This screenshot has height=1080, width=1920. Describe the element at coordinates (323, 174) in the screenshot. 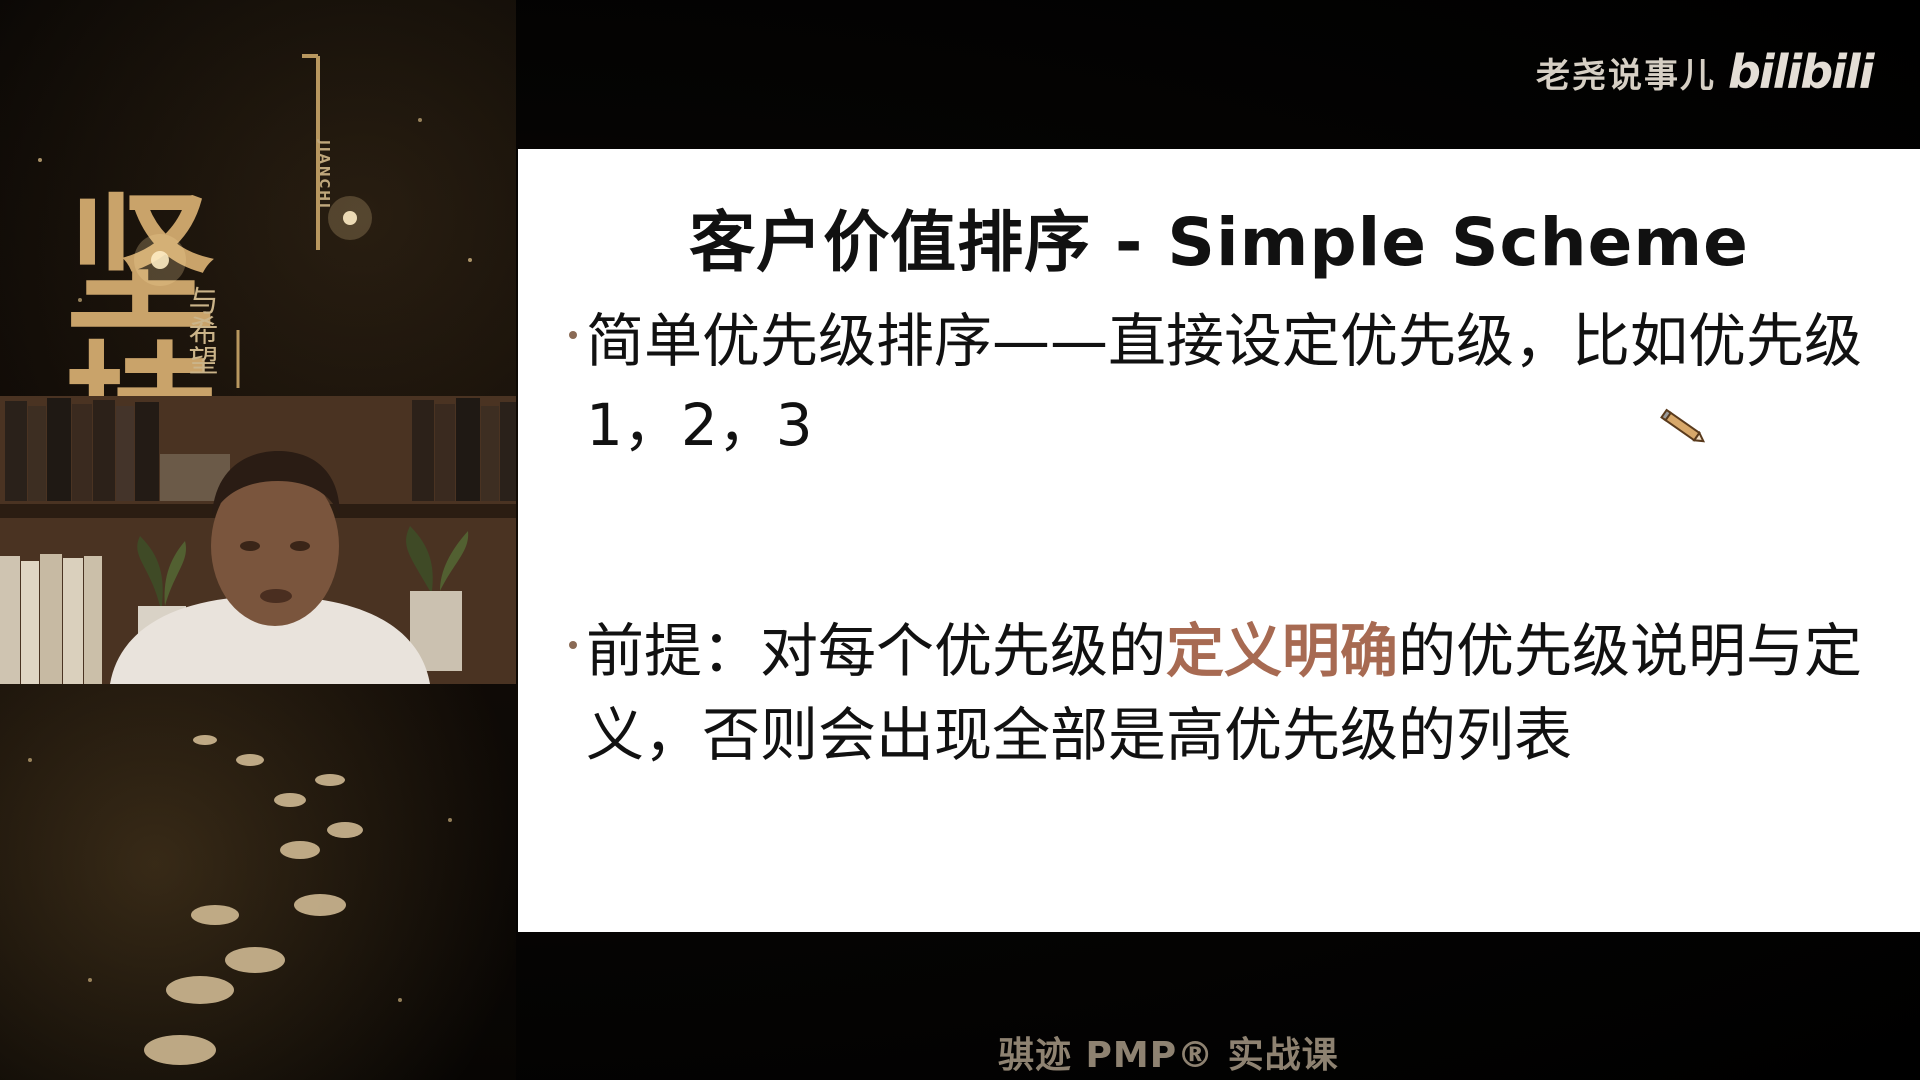

I see `poster-pinyin: JIANCHI` at that location.